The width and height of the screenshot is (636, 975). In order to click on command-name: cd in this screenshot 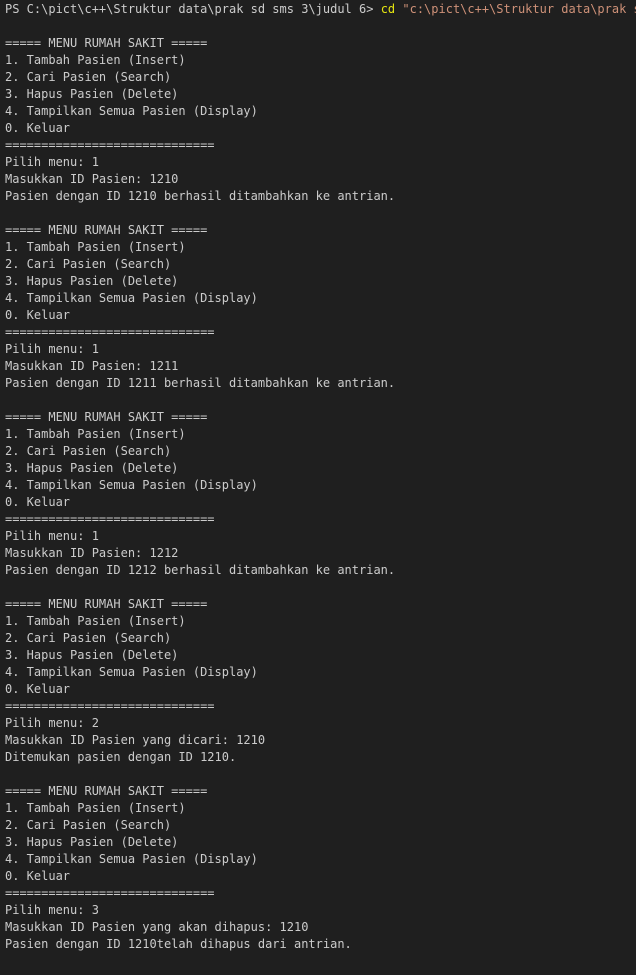, I will do `click(388, 9)`.